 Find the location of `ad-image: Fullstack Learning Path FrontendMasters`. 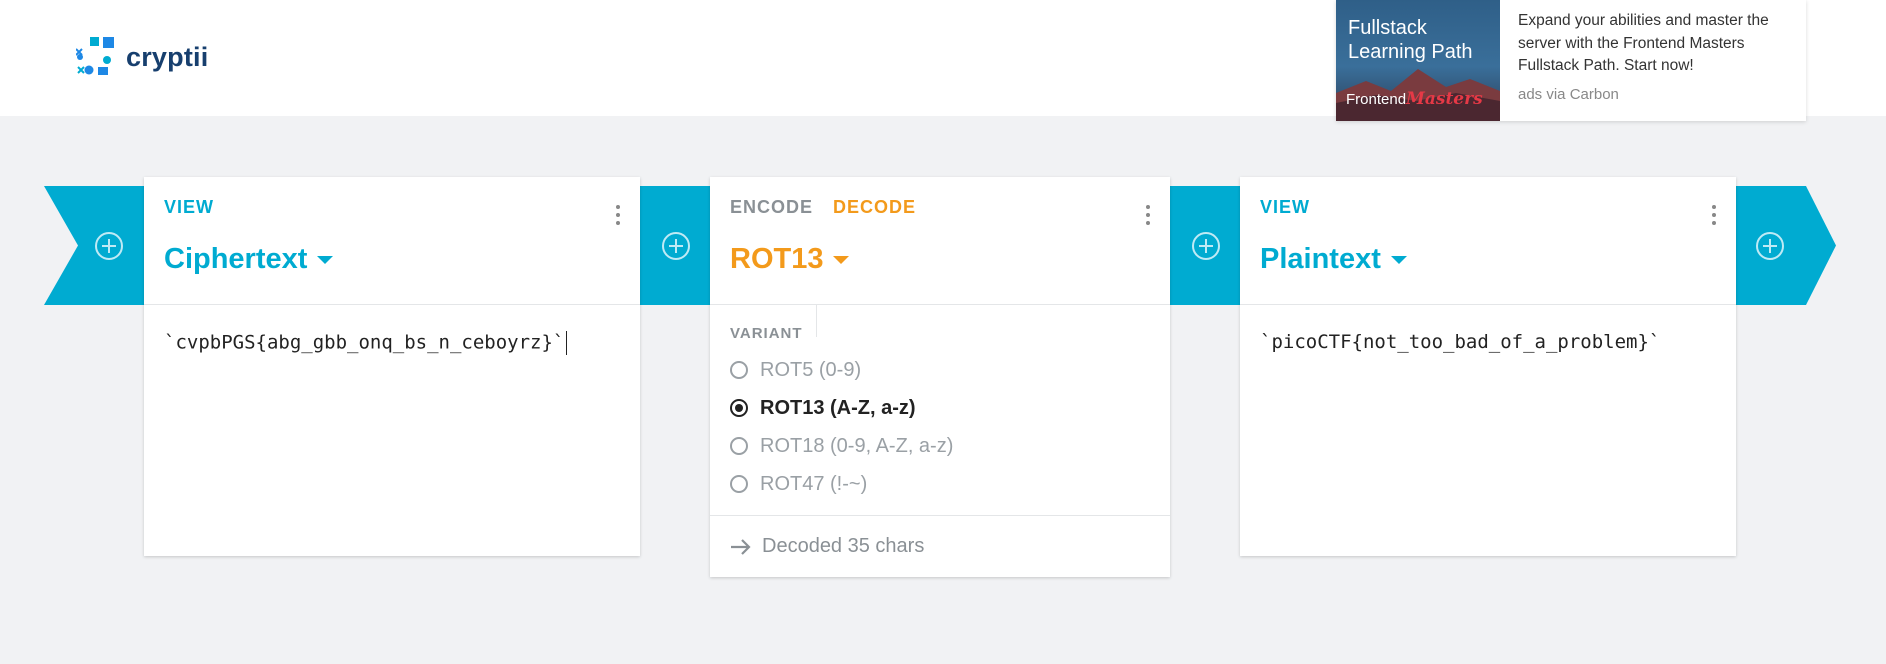

ad-image: Fullstack Learning Path FrontendMasters is located at coordinates (1418, 60).